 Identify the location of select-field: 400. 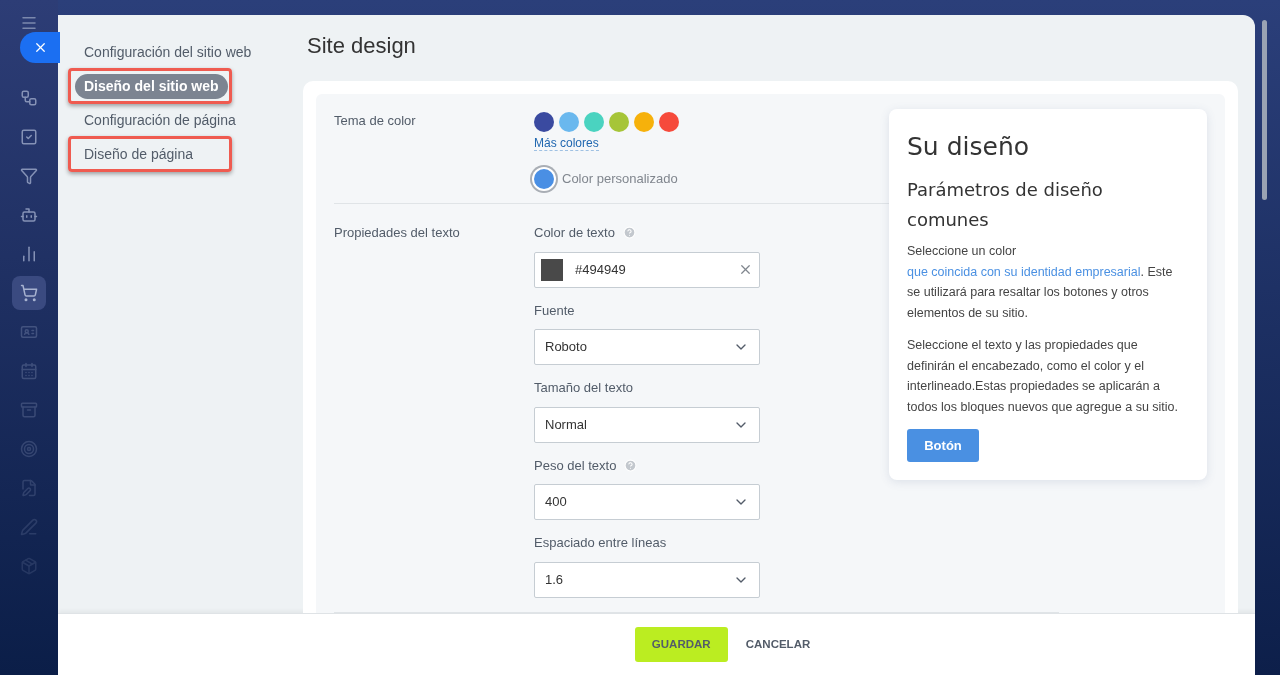
(647, 502).